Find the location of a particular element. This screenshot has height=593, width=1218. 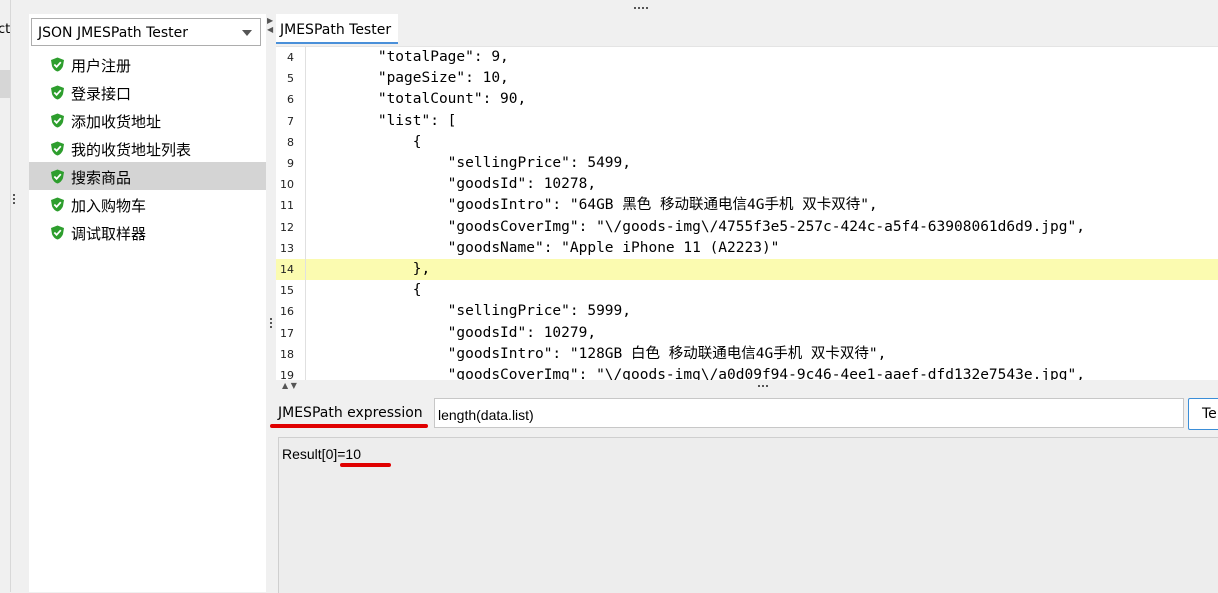

collapse-arrow-icon: ▶ ◀ is located at coordinates (270, 25).